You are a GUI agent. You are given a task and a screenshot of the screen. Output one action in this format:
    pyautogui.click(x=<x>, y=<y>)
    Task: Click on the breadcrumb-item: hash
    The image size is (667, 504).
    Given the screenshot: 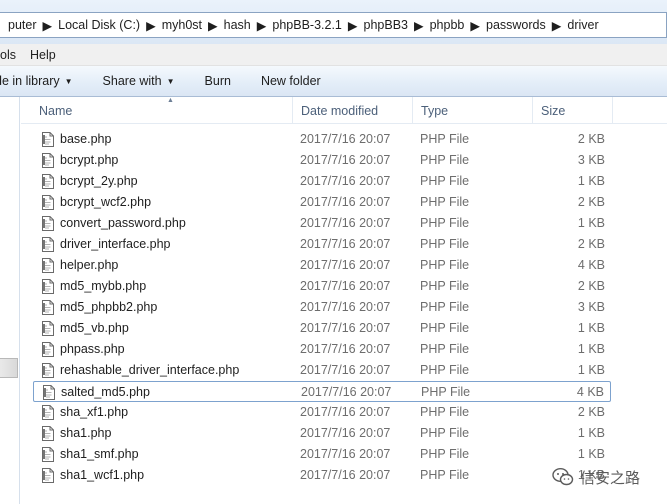 What is the action you would take?
    pyautogui.click(x=237, y=25)
    